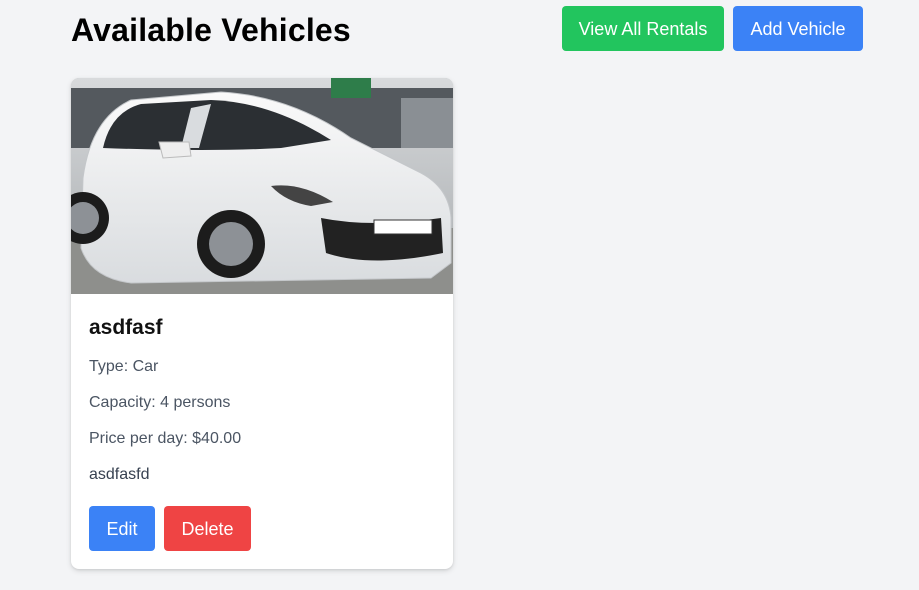  I want to click on vehicle-price: Price per day: $40.00, so click(165, 438).